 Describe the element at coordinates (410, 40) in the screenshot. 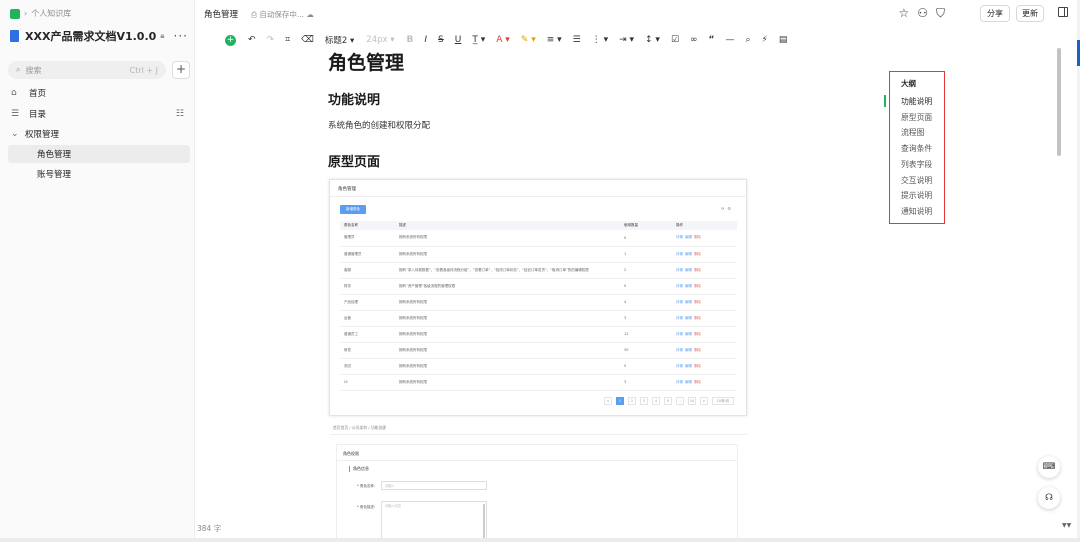

I see `bold-icon: B` at that location.